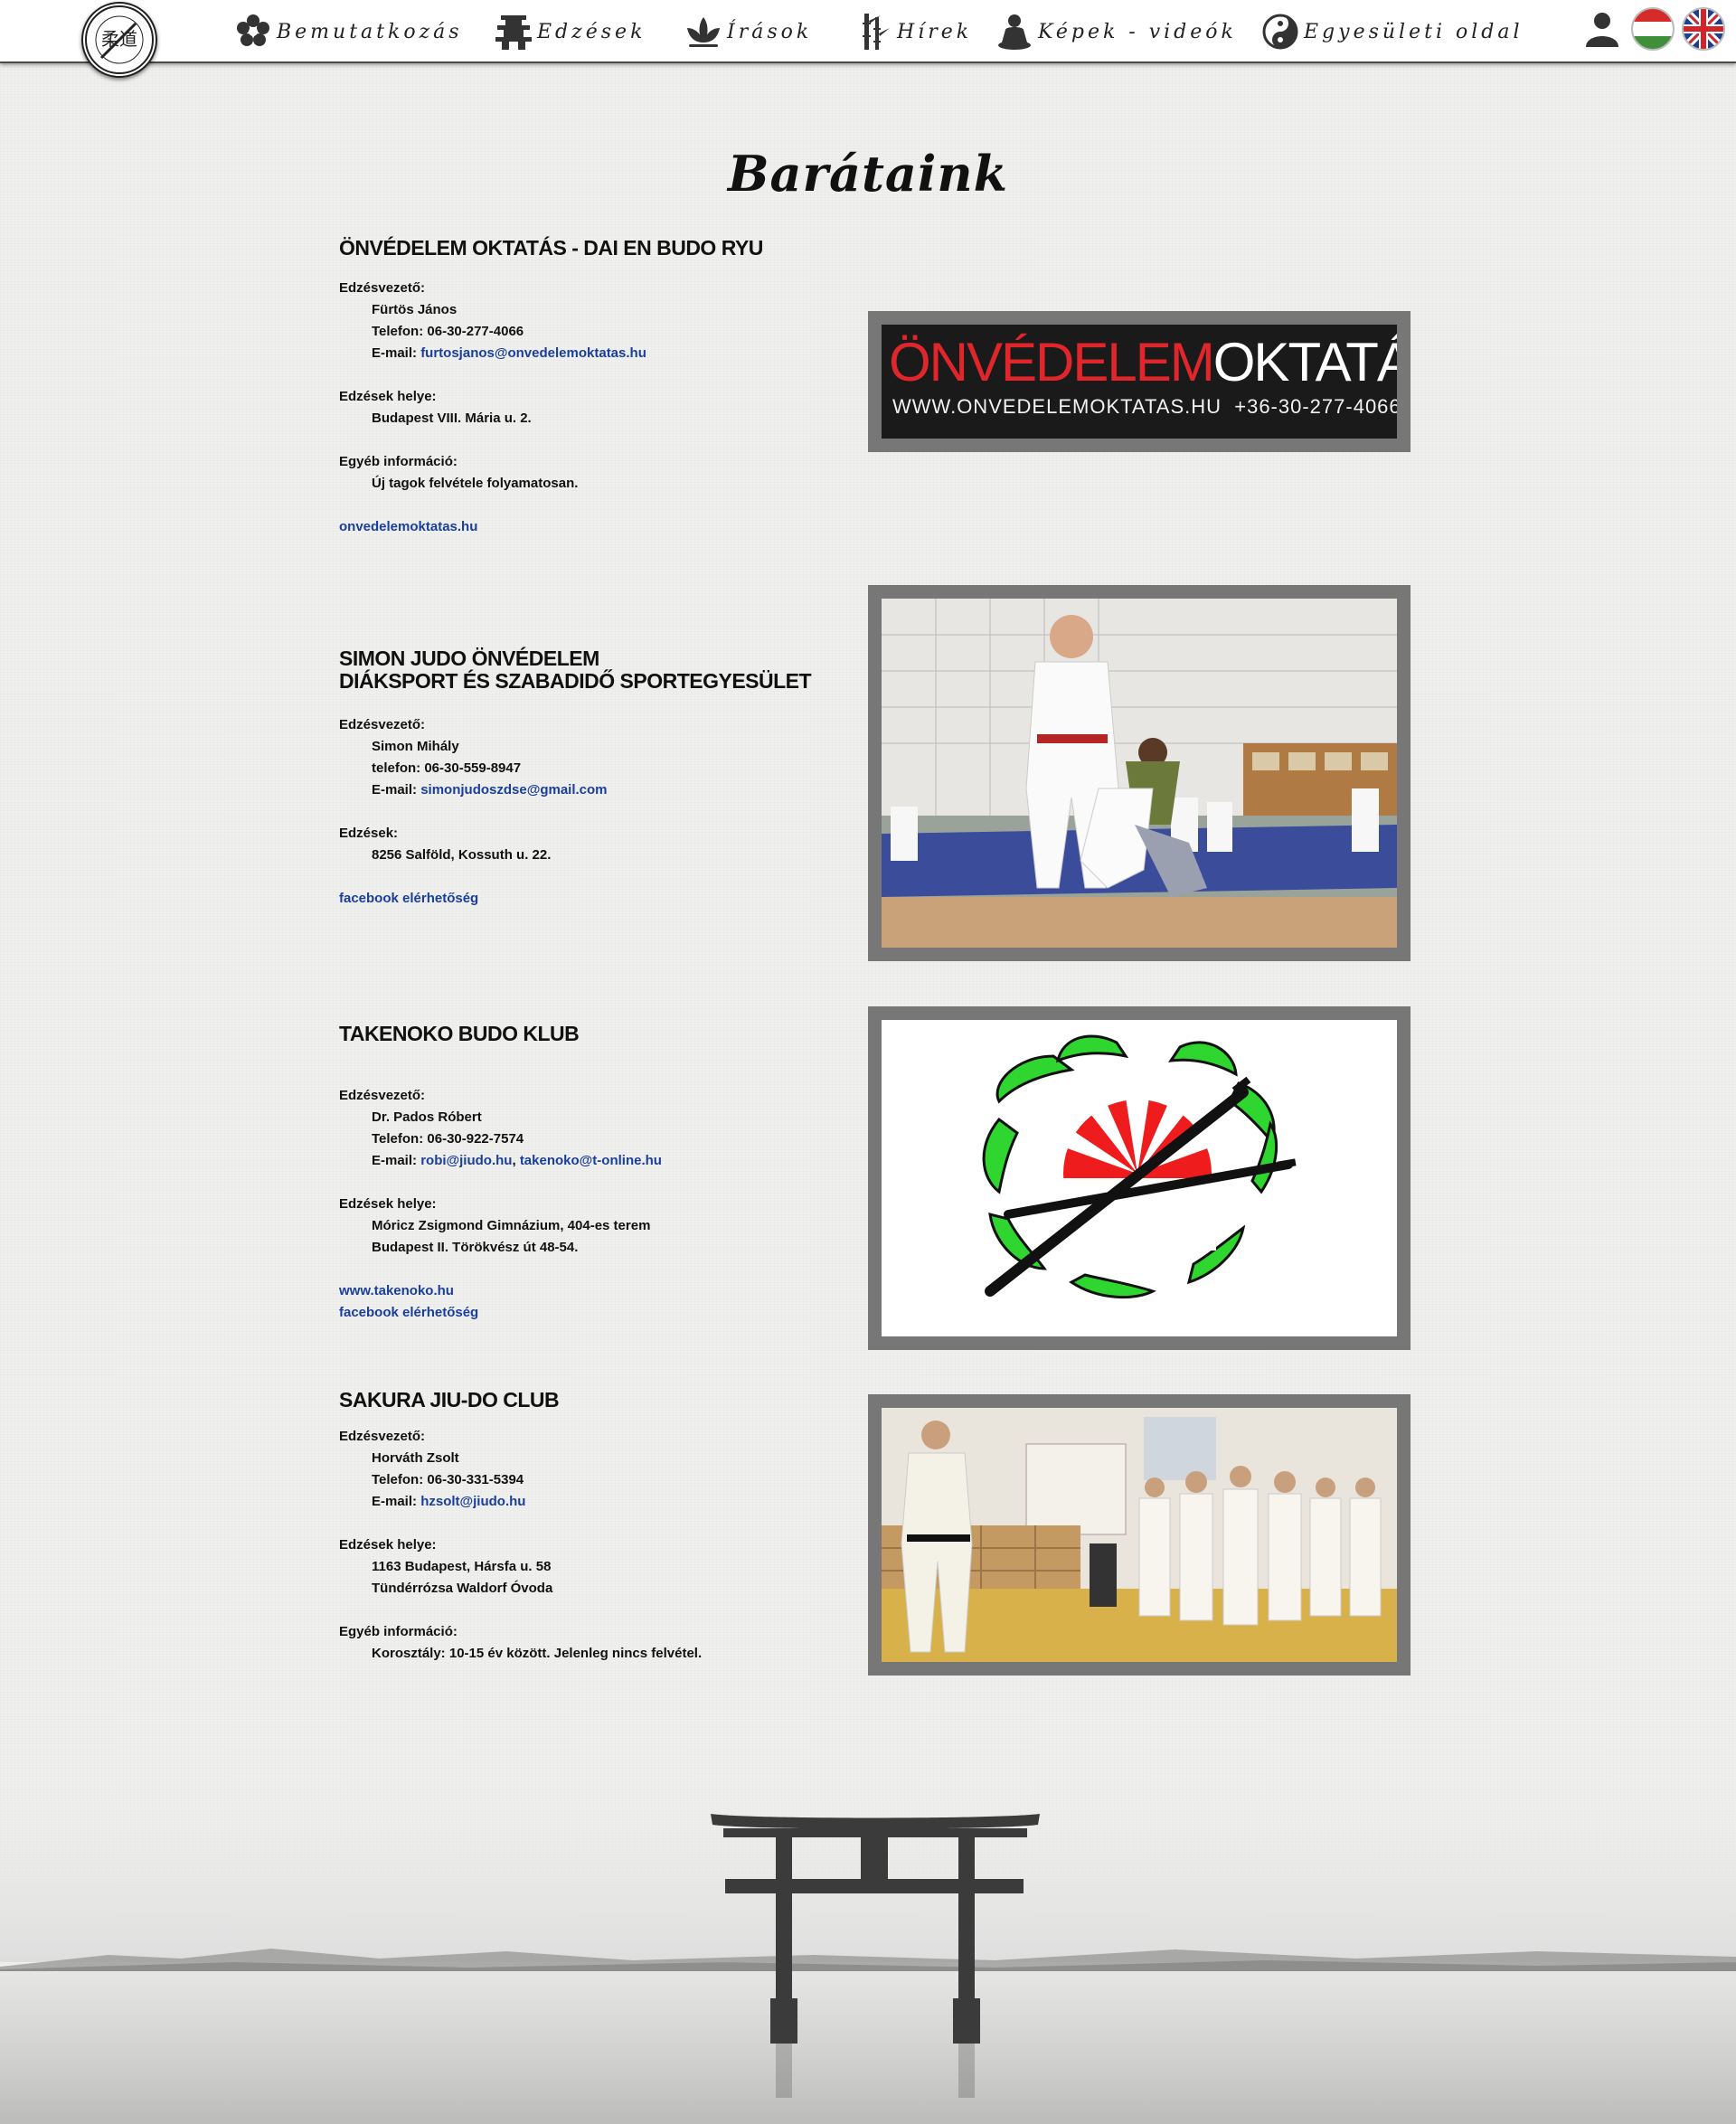  I want to click on coach-name: Fürtös János, so click(415, 309).